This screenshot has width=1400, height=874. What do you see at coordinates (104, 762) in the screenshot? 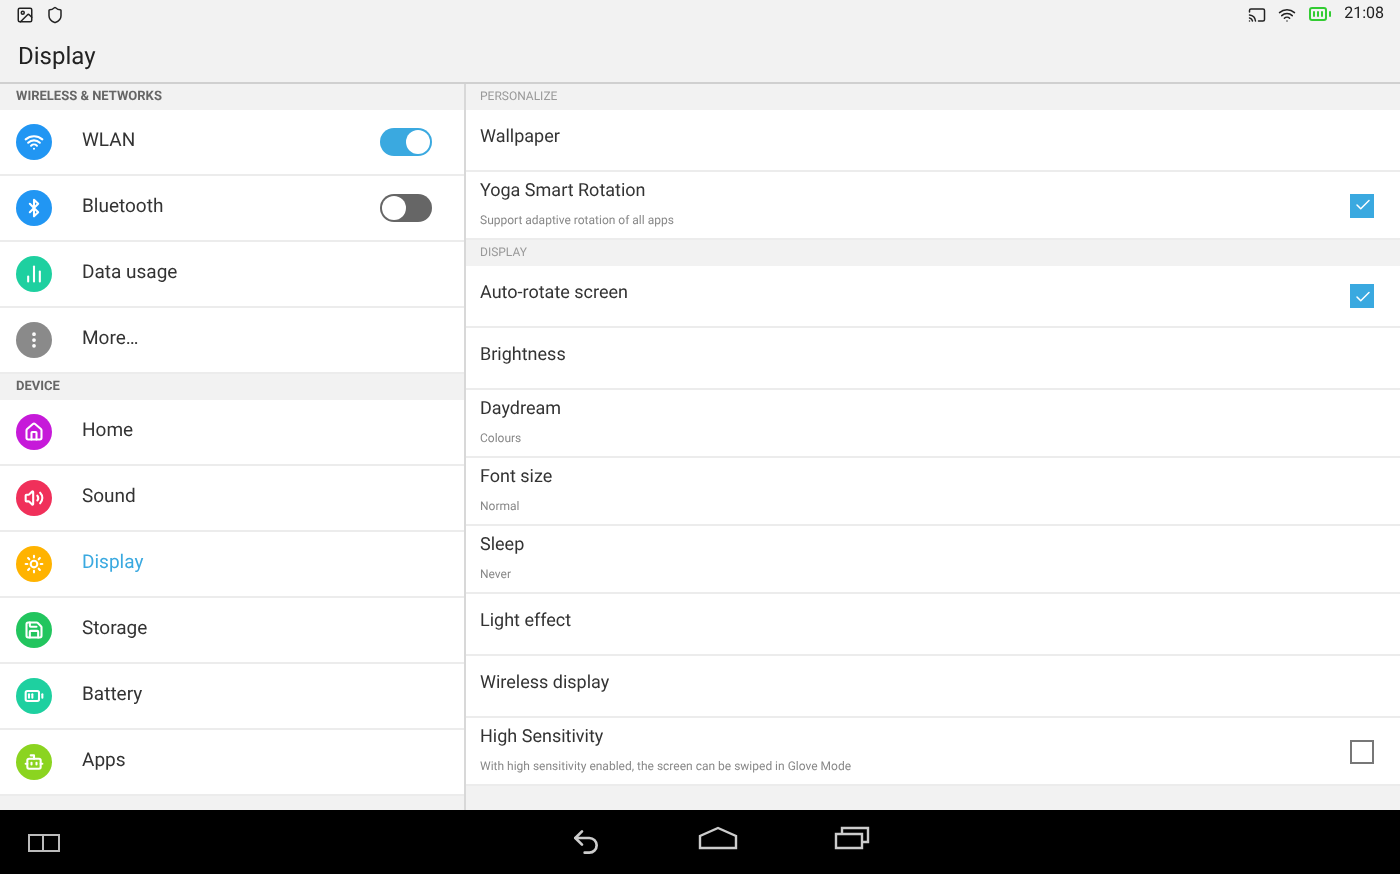
I see `sidebar-item: Apps` at bounding box center [104, 762].